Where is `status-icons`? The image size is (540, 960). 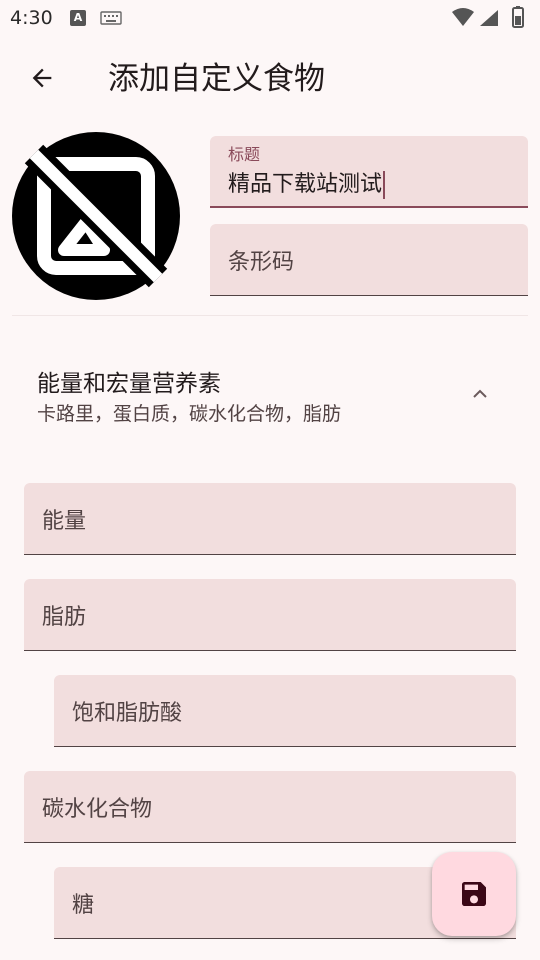
status-icons is located at coordinates (490, 20).